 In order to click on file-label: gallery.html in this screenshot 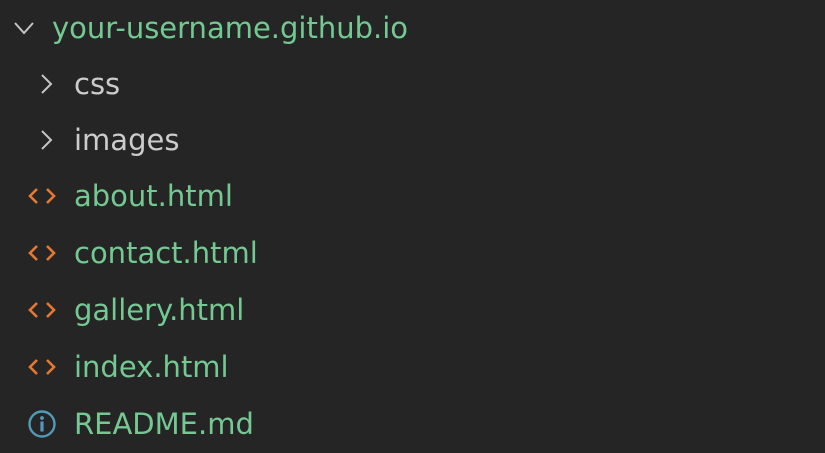, I will do `click(159, 310)`.